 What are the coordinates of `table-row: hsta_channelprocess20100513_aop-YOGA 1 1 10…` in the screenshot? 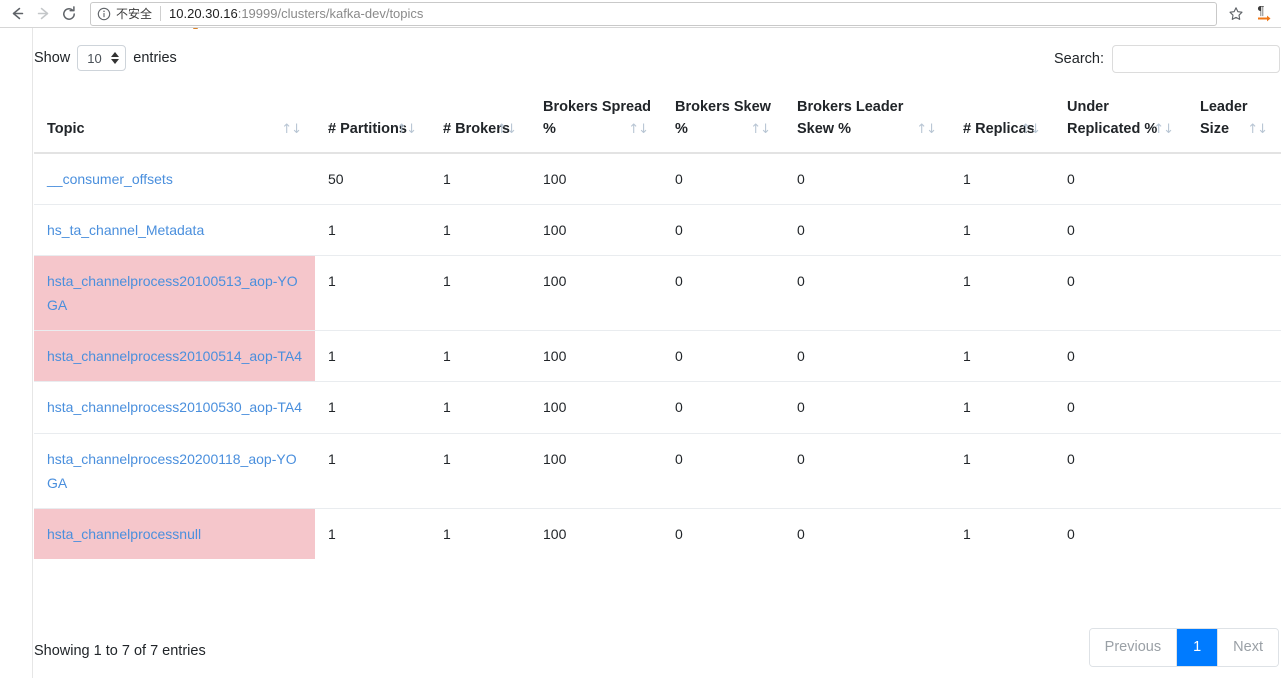 It's located at (657, 293).